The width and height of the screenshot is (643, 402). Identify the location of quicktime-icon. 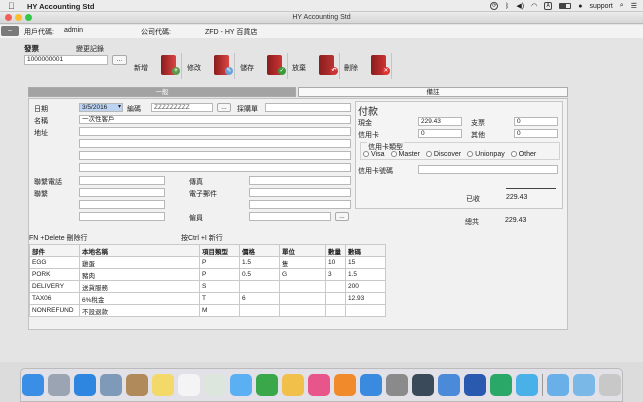
(423, 385).